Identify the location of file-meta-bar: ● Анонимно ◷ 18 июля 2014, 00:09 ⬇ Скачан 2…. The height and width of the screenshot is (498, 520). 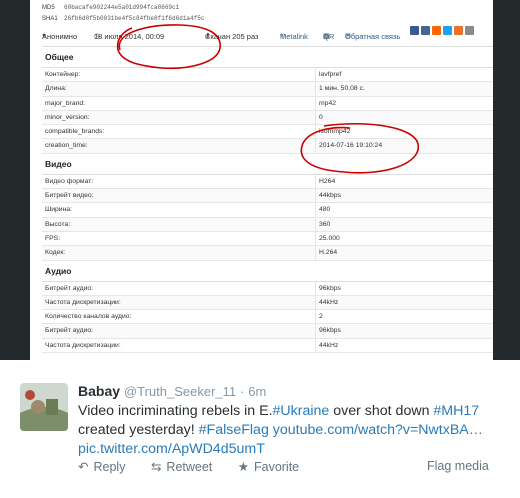
(262, 33).